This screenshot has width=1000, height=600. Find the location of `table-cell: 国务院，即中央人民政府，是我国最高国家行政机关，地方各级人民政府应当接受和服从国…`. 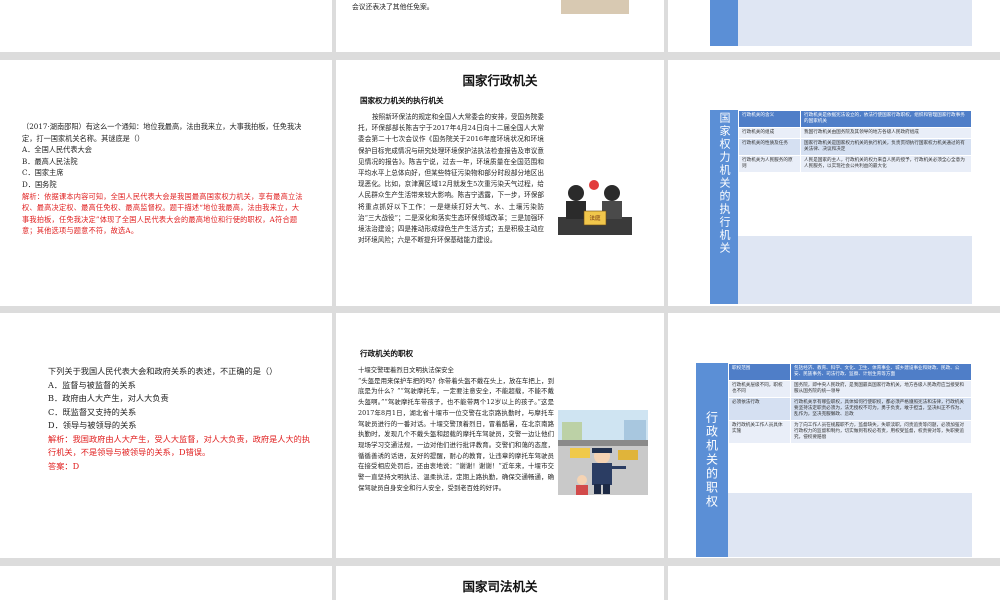

table-cell: 国务院，即中央人民政府，是我国最高国家行政机关，地方各级人民政府应当接受和服从国… is located at coordinates (881, 389).